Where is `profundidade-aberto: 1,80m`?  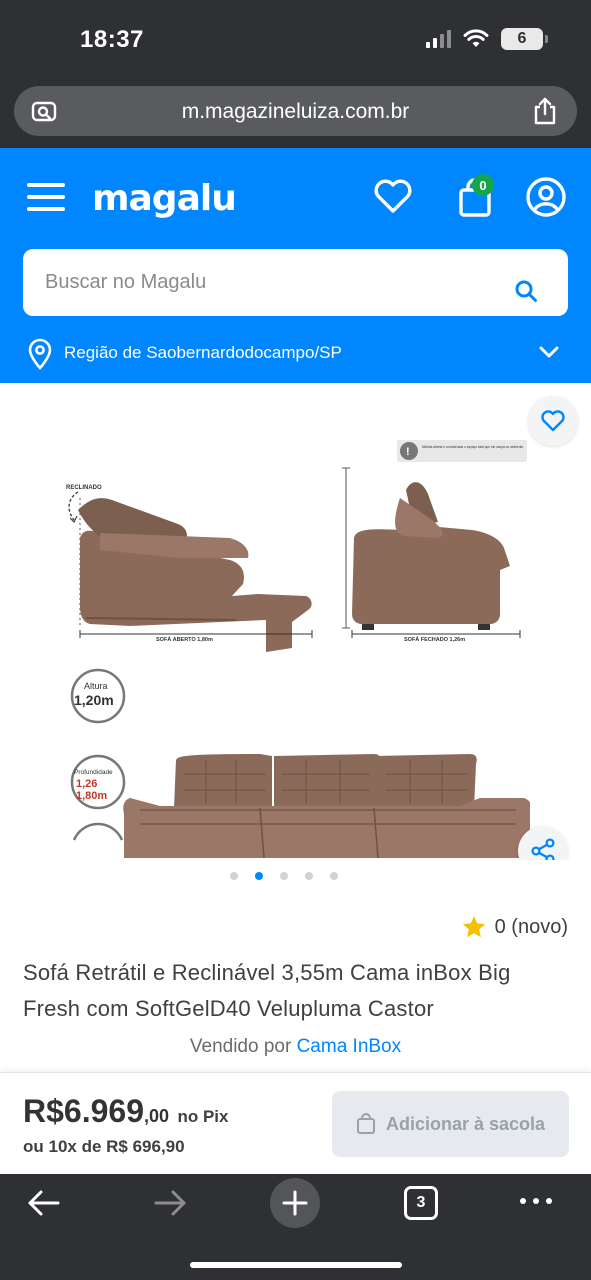 profundidade-aberto: 1,80m is located at coordinates (91, 796).